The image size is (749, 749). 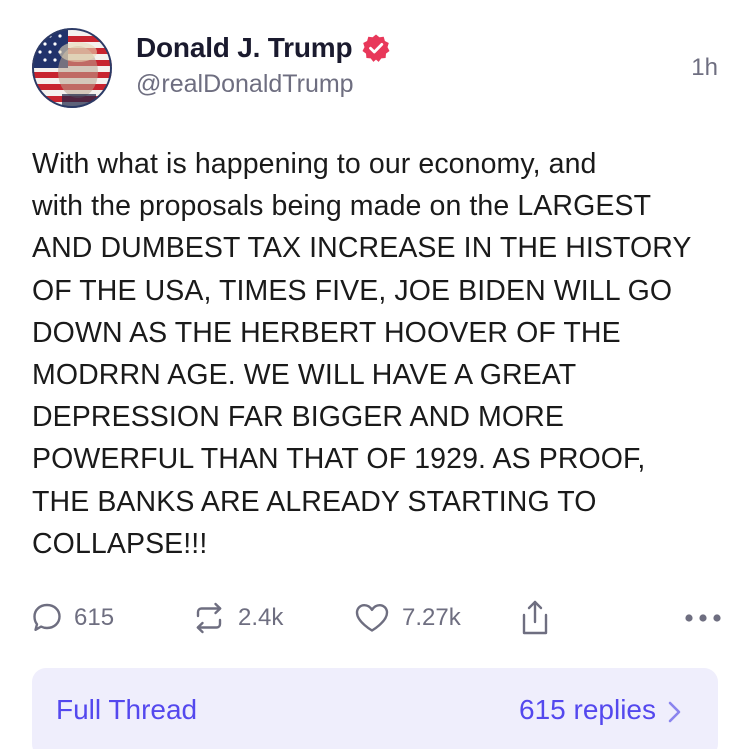 I want to click on post-header: Donald J. Trump @realDonaldTrump 1h, so click(x=377, y=68).